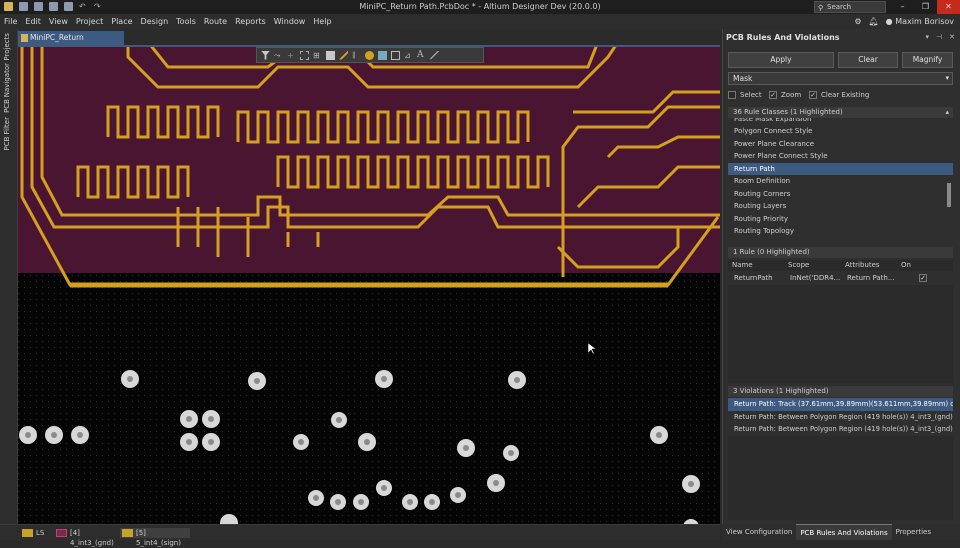 The image size is (960, 548). What do you see at coordinates (948, 7) in the screenshot?
I see `close-button: ✕` at bounding box center [948, 7].